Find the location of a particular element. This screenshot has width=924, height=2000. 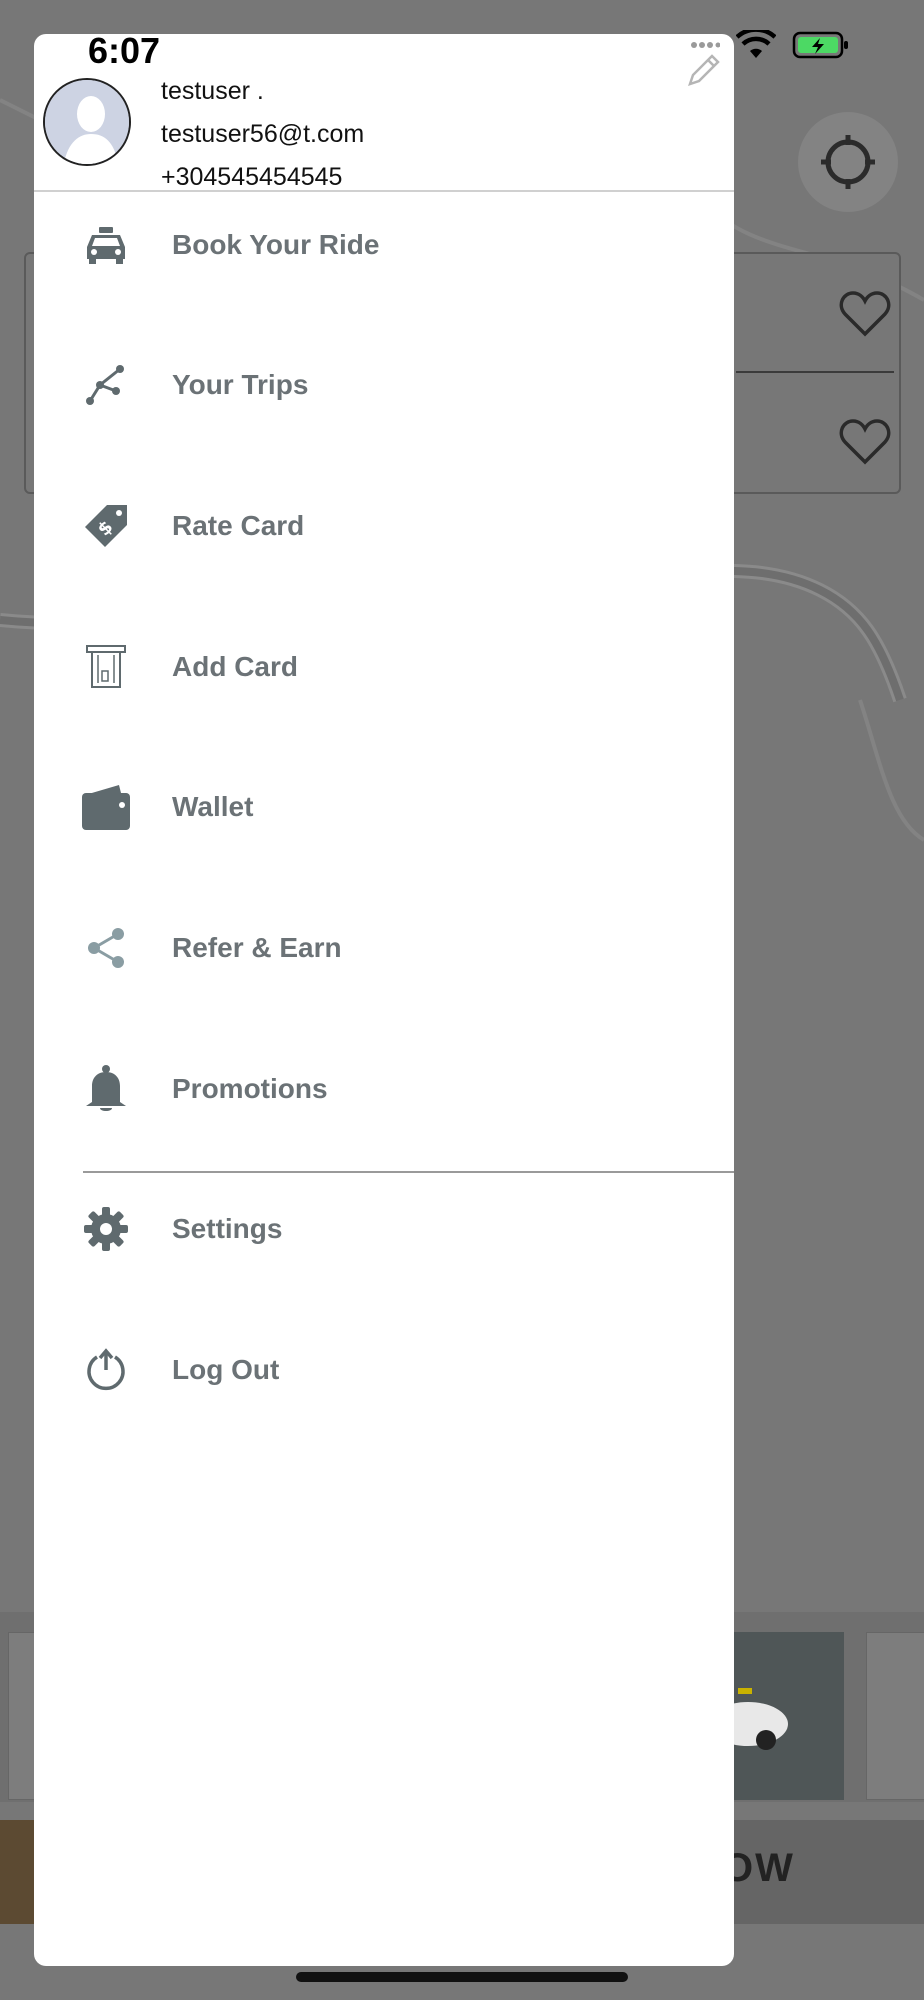

share-icon is located at coordinates (106, 948).